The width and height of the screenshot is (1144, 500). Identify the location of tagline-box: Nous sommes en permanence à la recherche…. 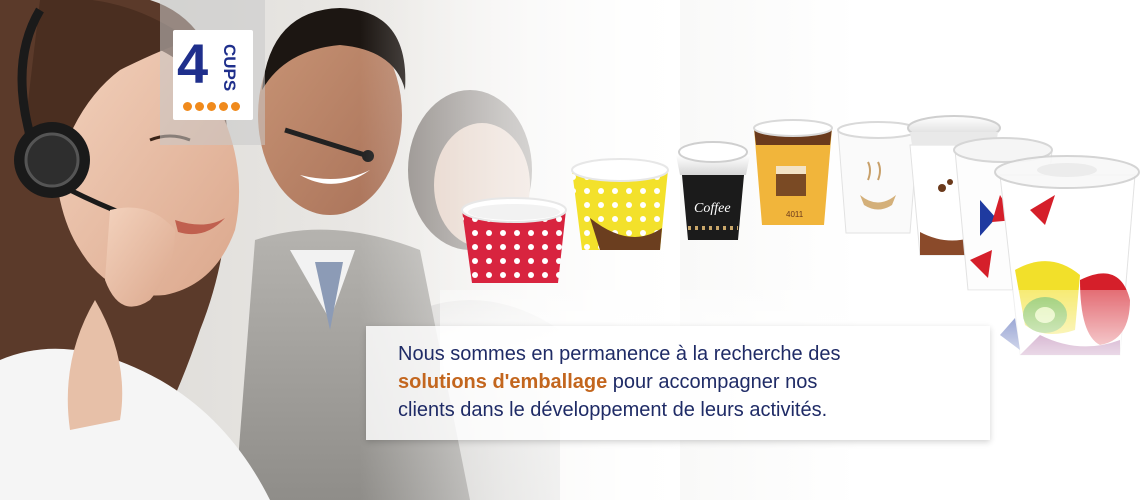
(678, 383).